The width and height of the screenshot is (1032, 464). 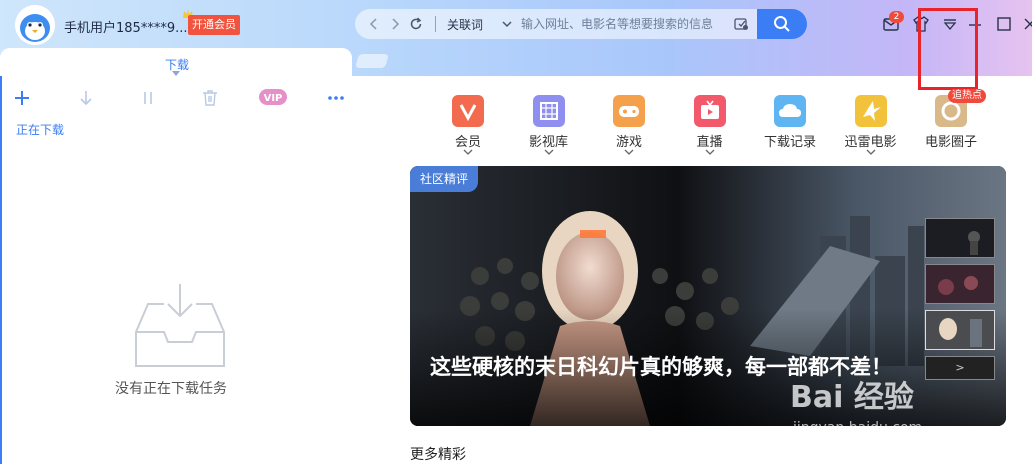 What do you see at coordinates (416, 24) in the screenshot?
I see `refresh-icon` at bounding box center [416, 24].